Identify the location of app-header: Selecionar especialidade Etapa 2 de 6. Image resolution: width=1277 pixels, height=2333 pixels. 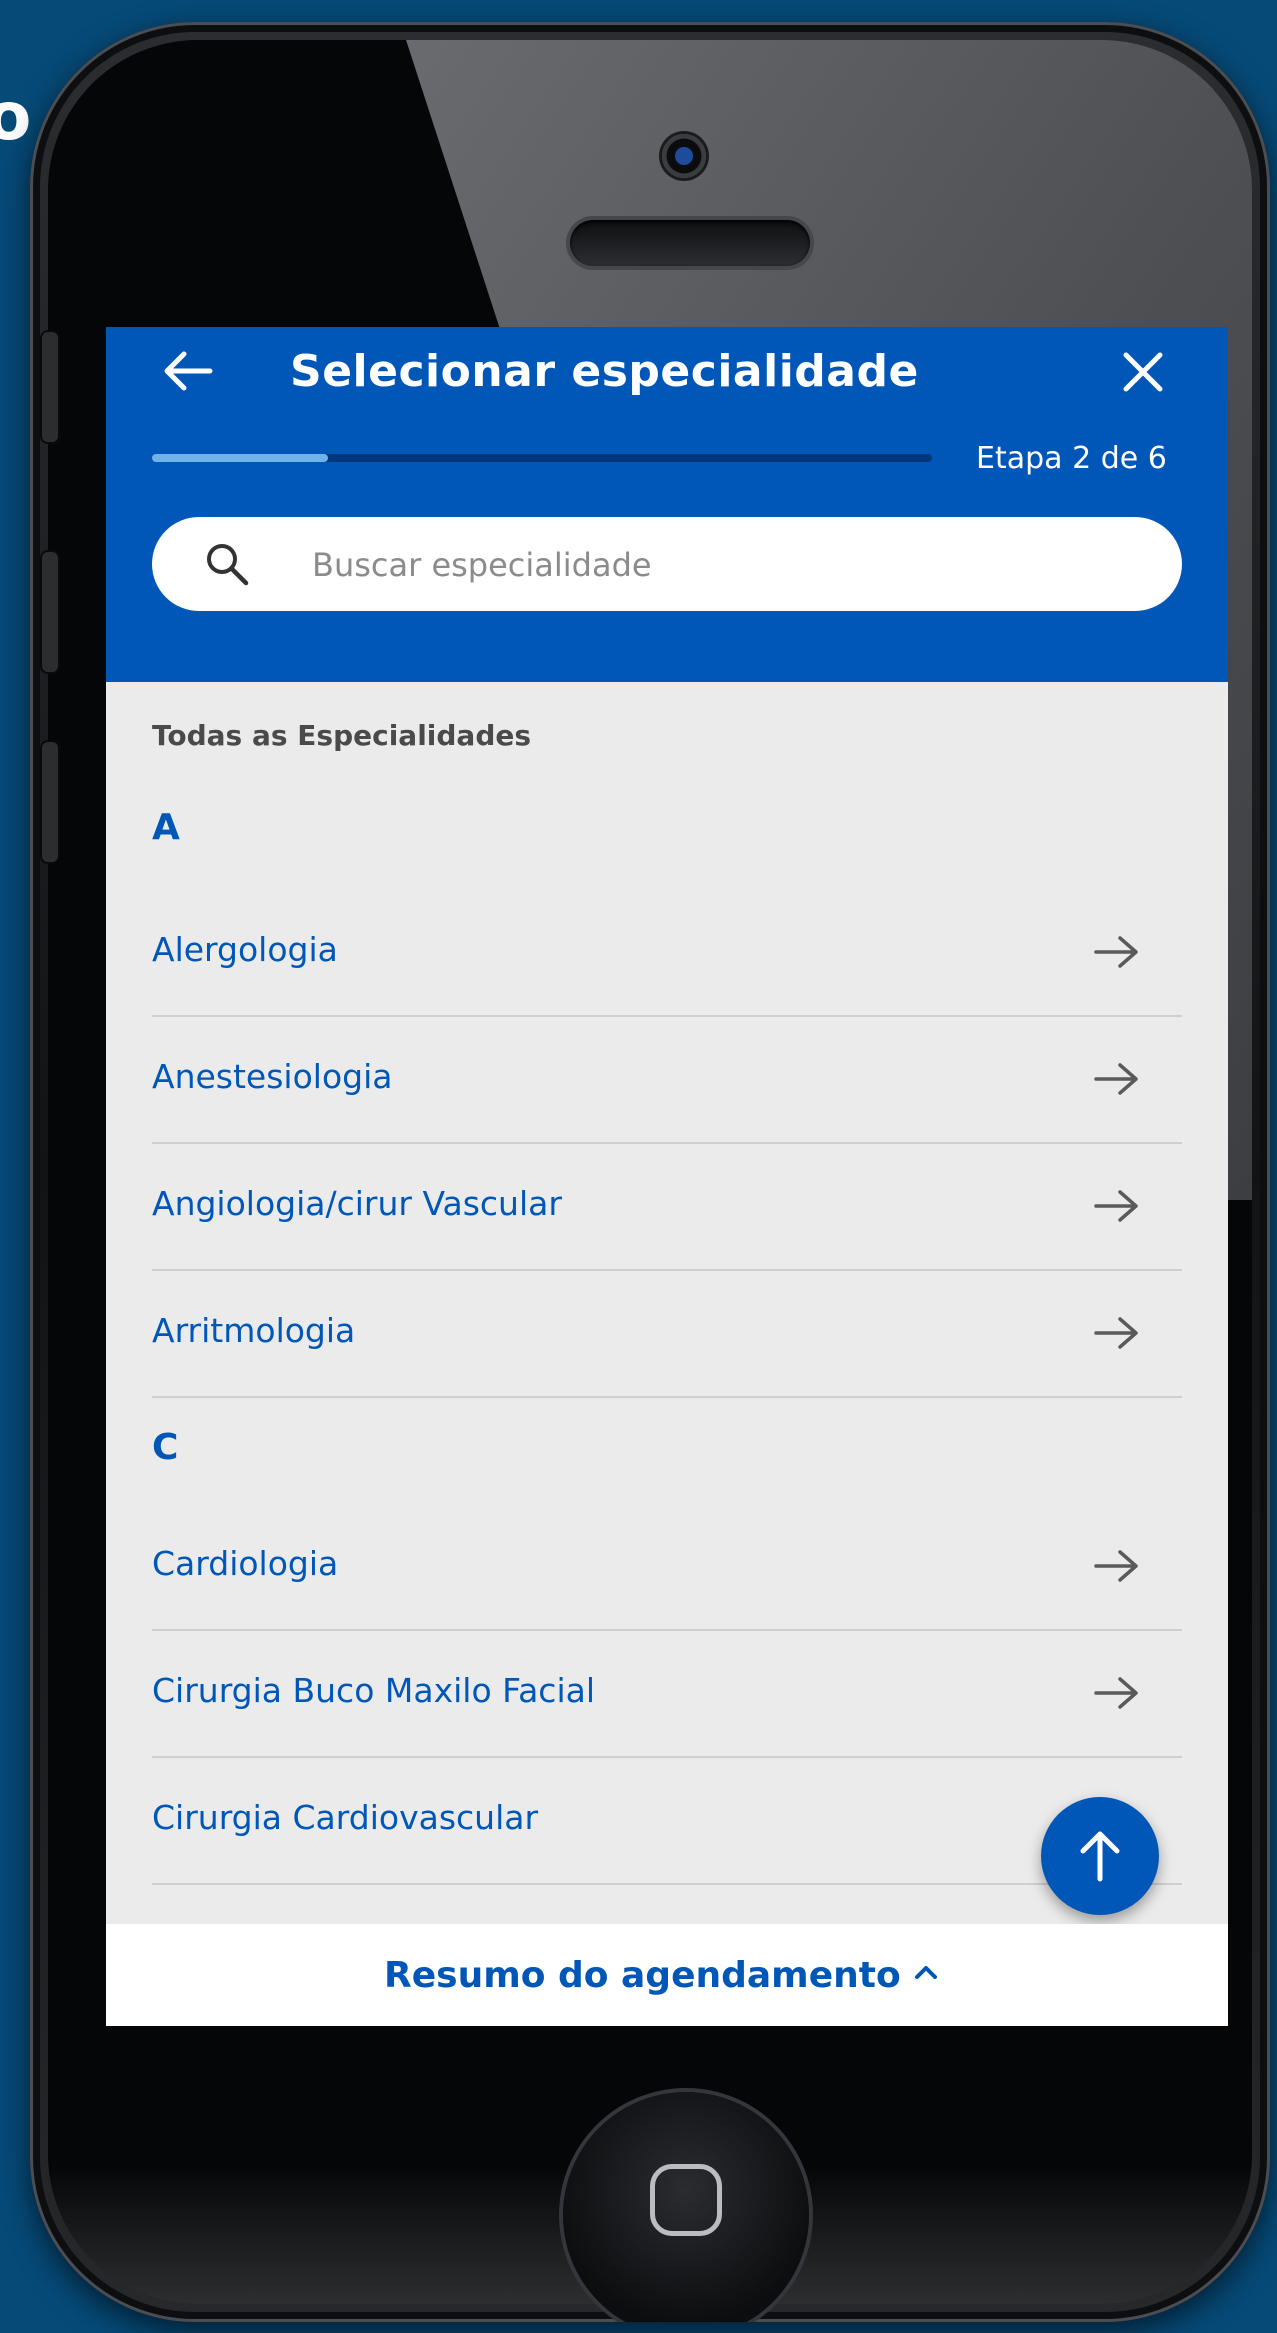
(667, 504).